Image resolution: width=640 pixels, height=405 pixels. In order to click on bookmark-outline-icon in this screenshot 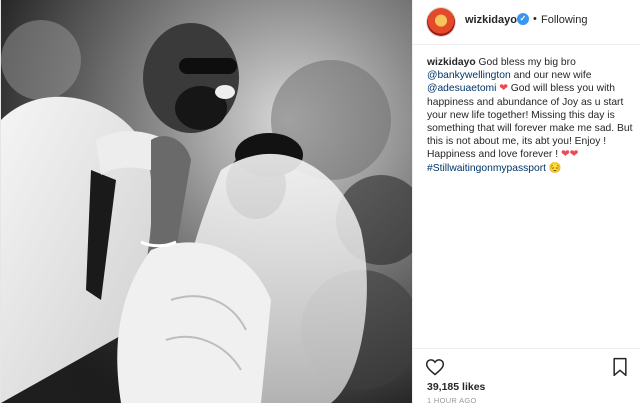, I will do `click(620, 367)`.